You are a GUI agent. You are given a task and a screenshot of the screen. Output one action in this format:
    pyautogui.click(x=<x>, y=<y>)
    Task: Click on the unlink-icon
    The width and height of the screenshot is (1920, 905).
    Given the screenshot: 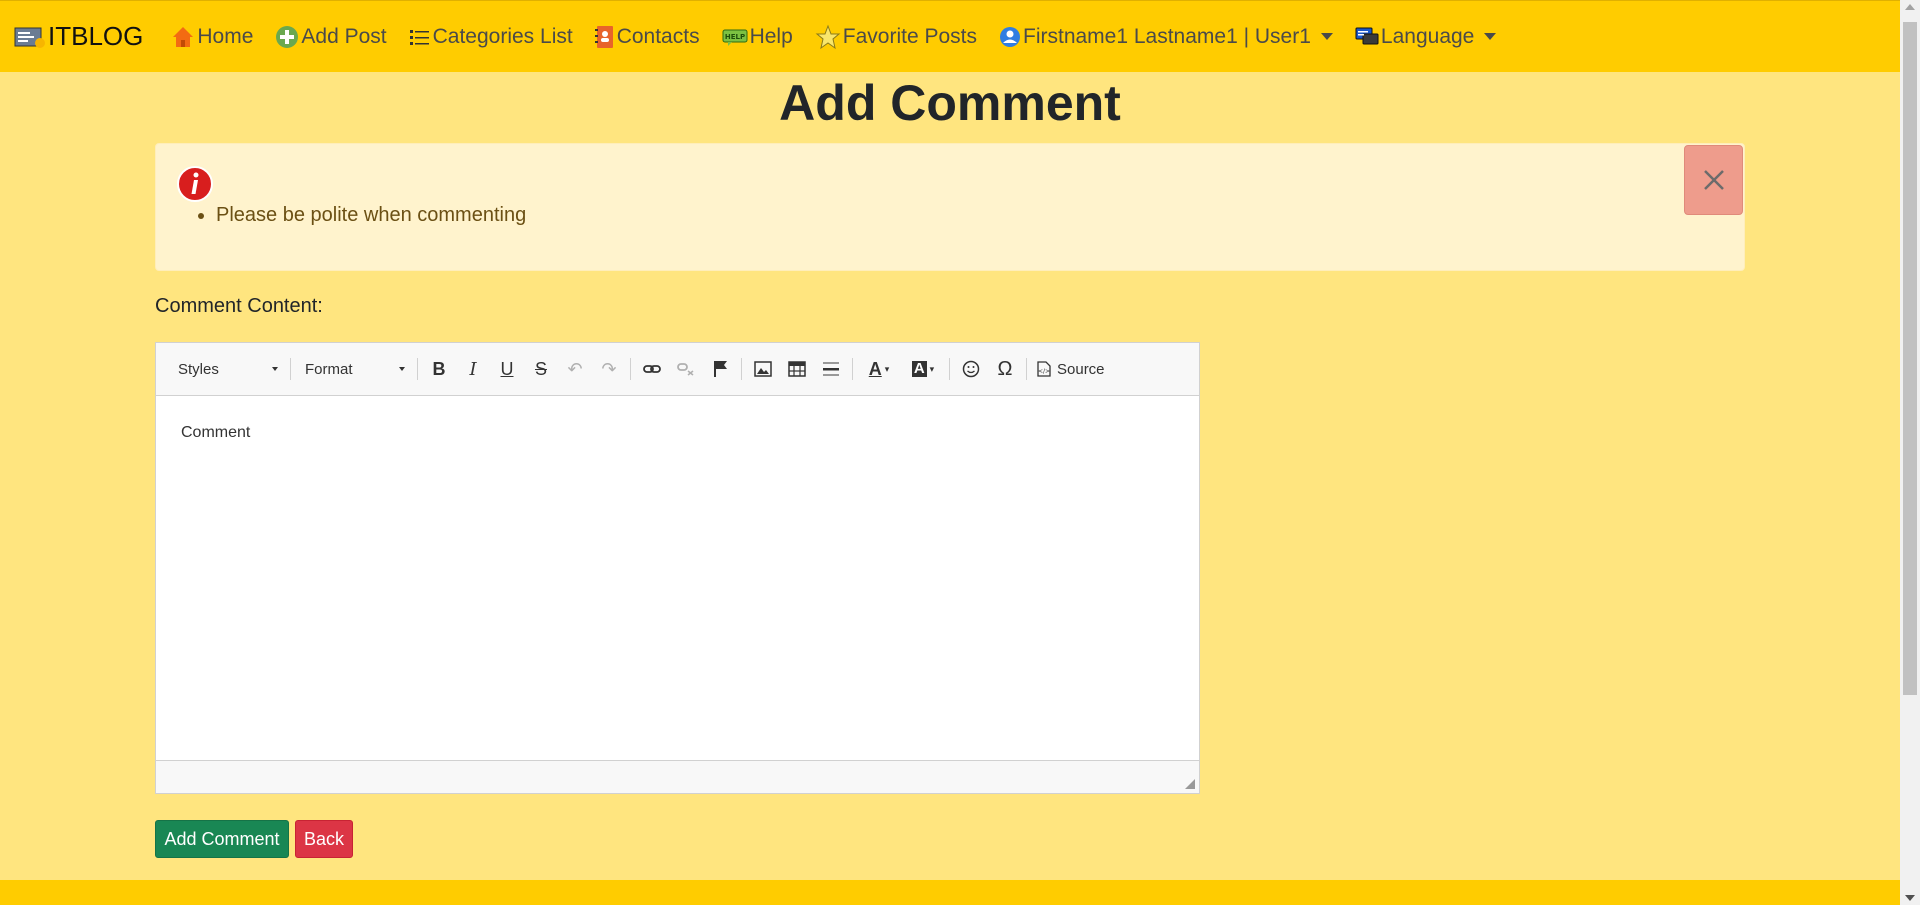 What is the action you would take?
    pyautogui.click(x=685, y=369)
    